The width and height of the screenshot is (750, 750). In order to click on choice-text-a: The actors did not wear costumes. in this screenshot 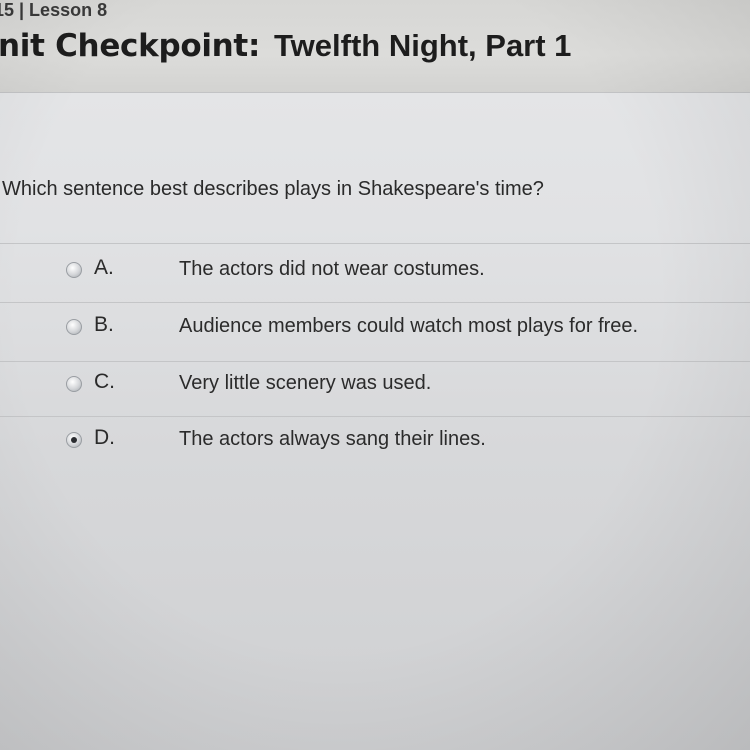, I will do `click(332, 269)`.